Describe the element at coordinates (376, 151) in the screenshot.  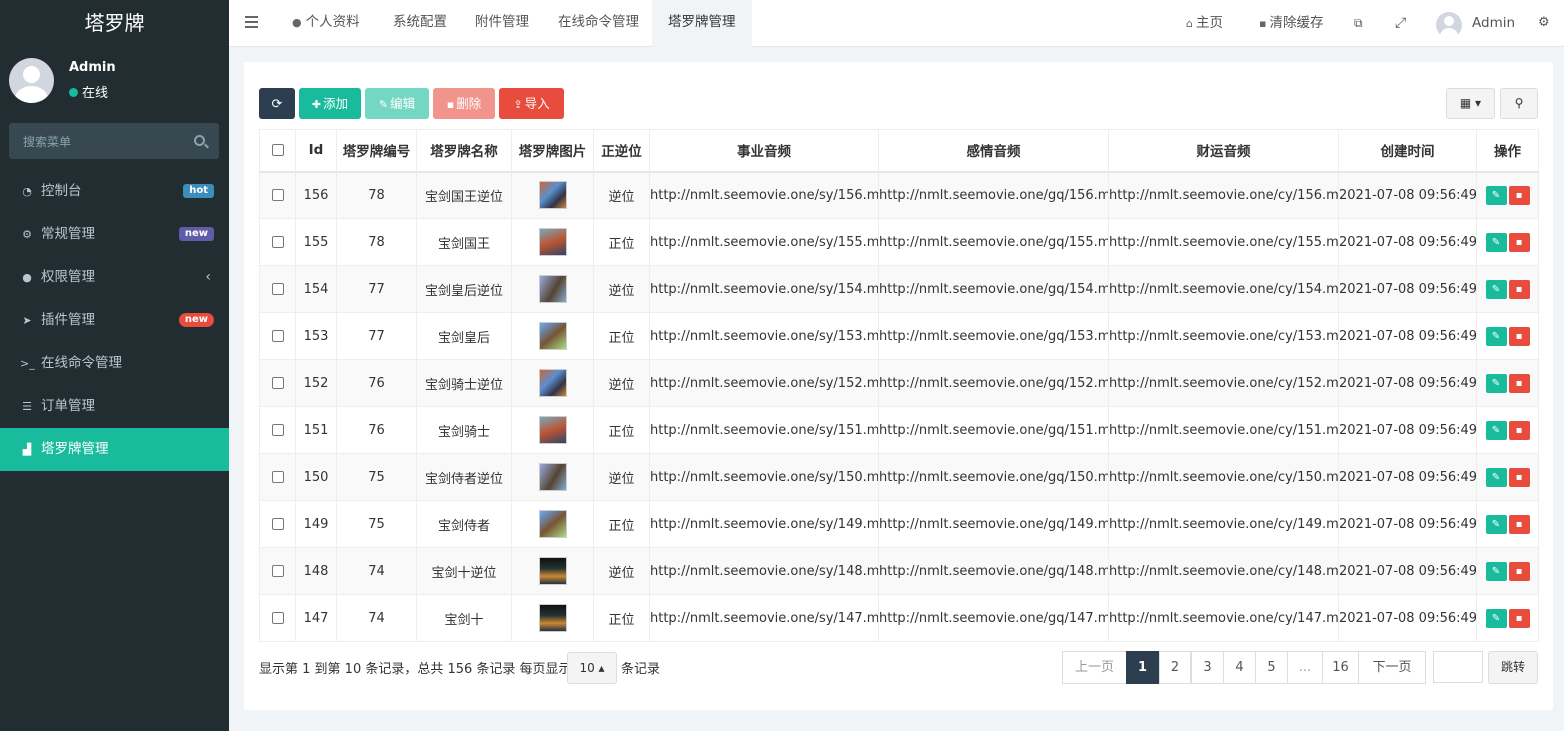
I see `col-header: 塔罗牌编号` at that location.